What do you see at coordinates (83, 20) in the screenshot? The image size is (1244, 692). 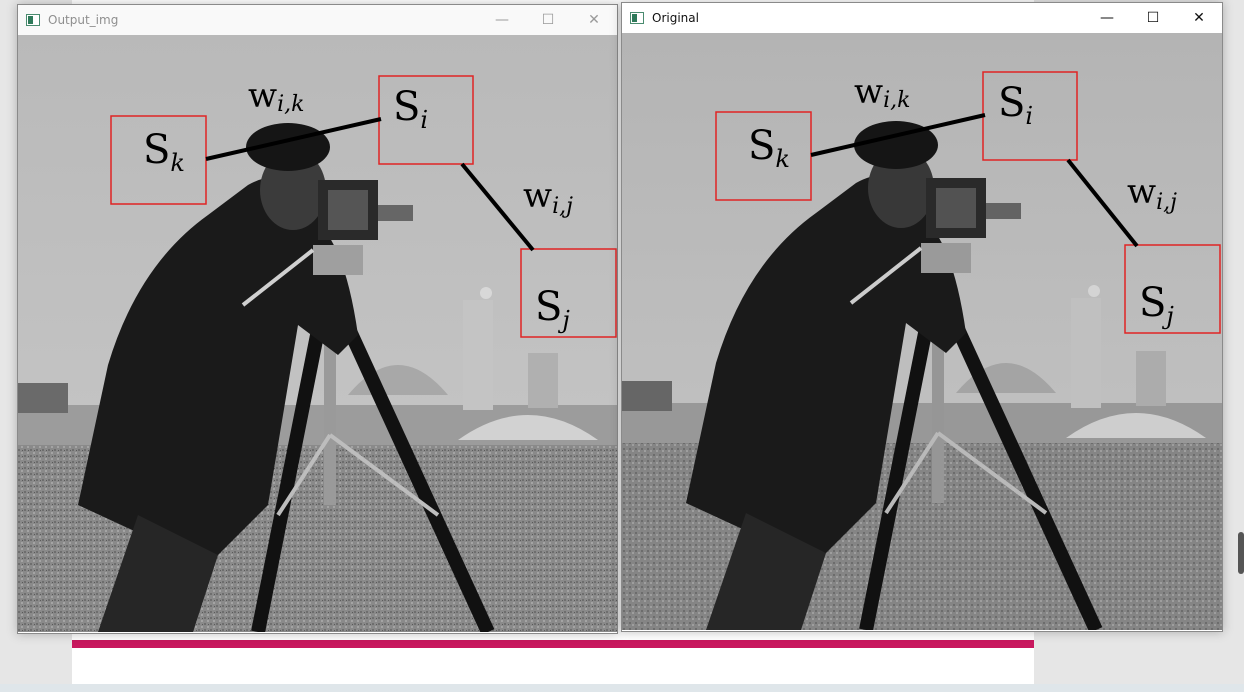 I see `window-title: Output_img` at bounding box center [83, 20].